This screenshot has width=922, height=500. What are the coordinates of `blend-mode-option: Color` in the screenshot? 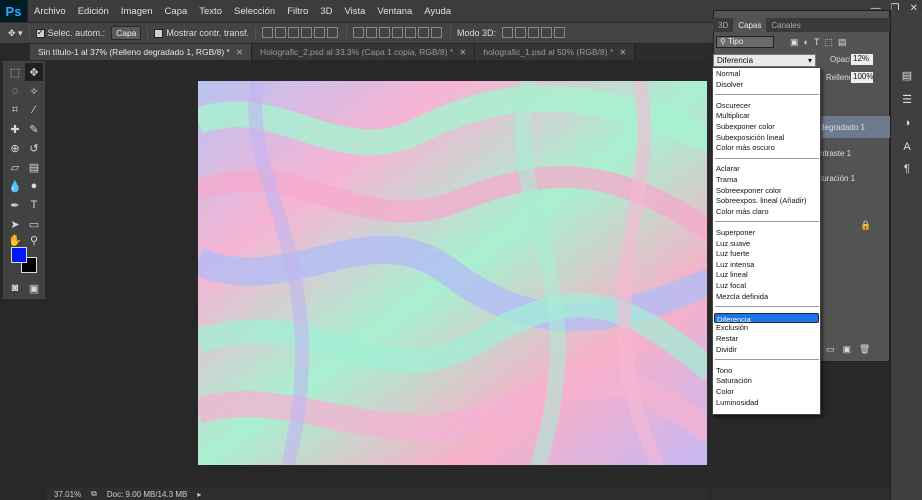 It's located at (766, 392).